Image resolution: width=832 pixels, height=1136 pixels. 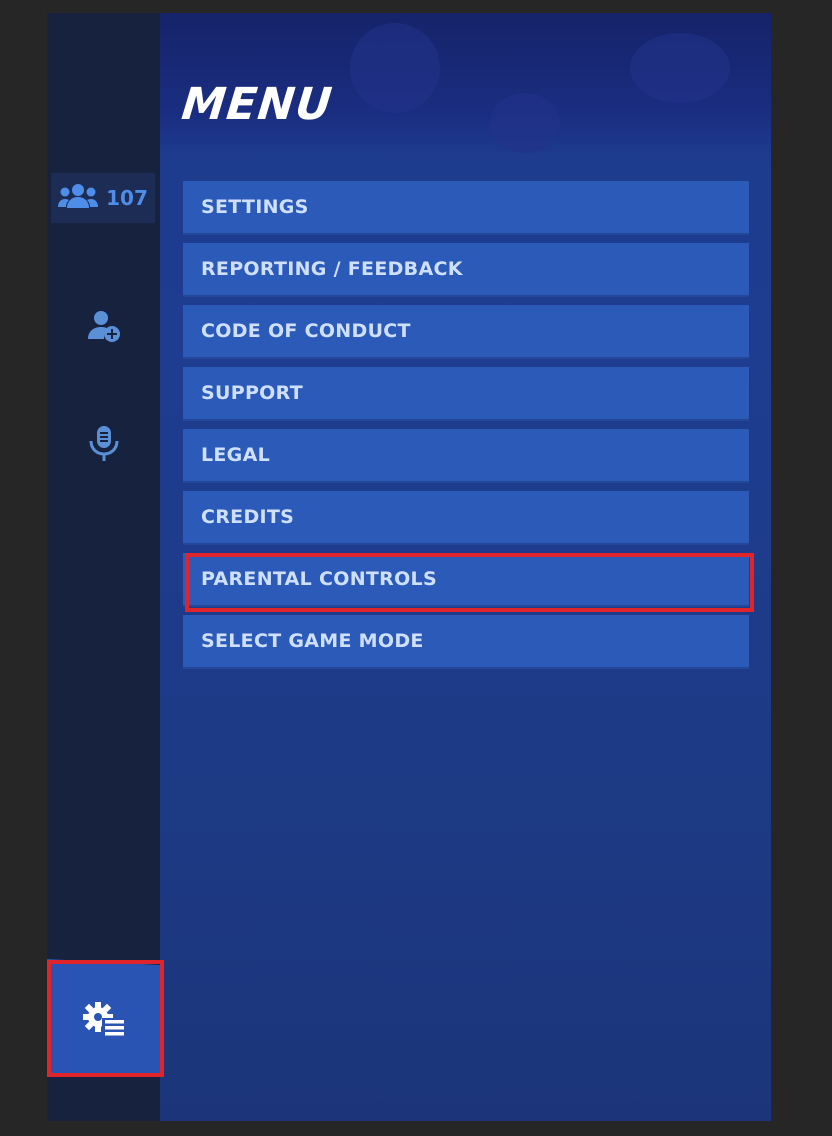 I want to click on menu-item-code-of-conduct: CODE OF CONDUCT, so click(x=466, y=332).